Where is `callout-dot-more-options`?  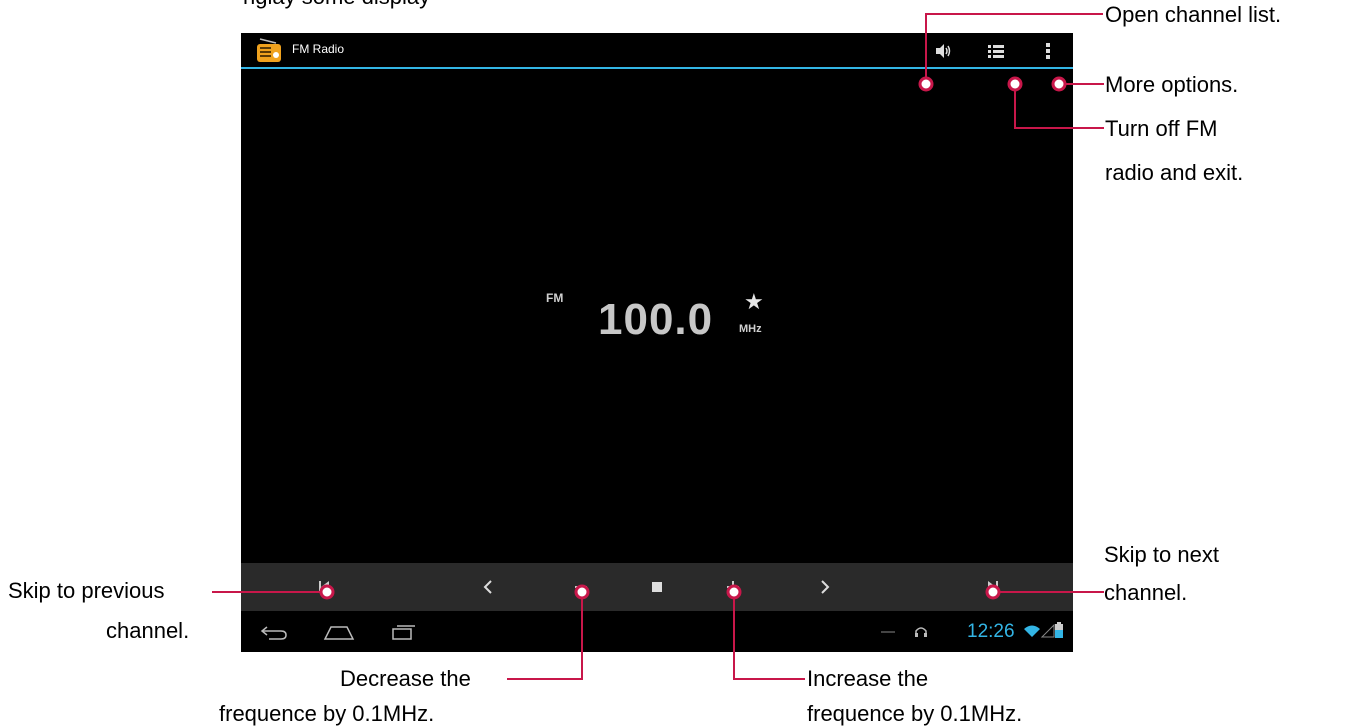
callout-dot-more-options is located at coordinates (1059, 84).